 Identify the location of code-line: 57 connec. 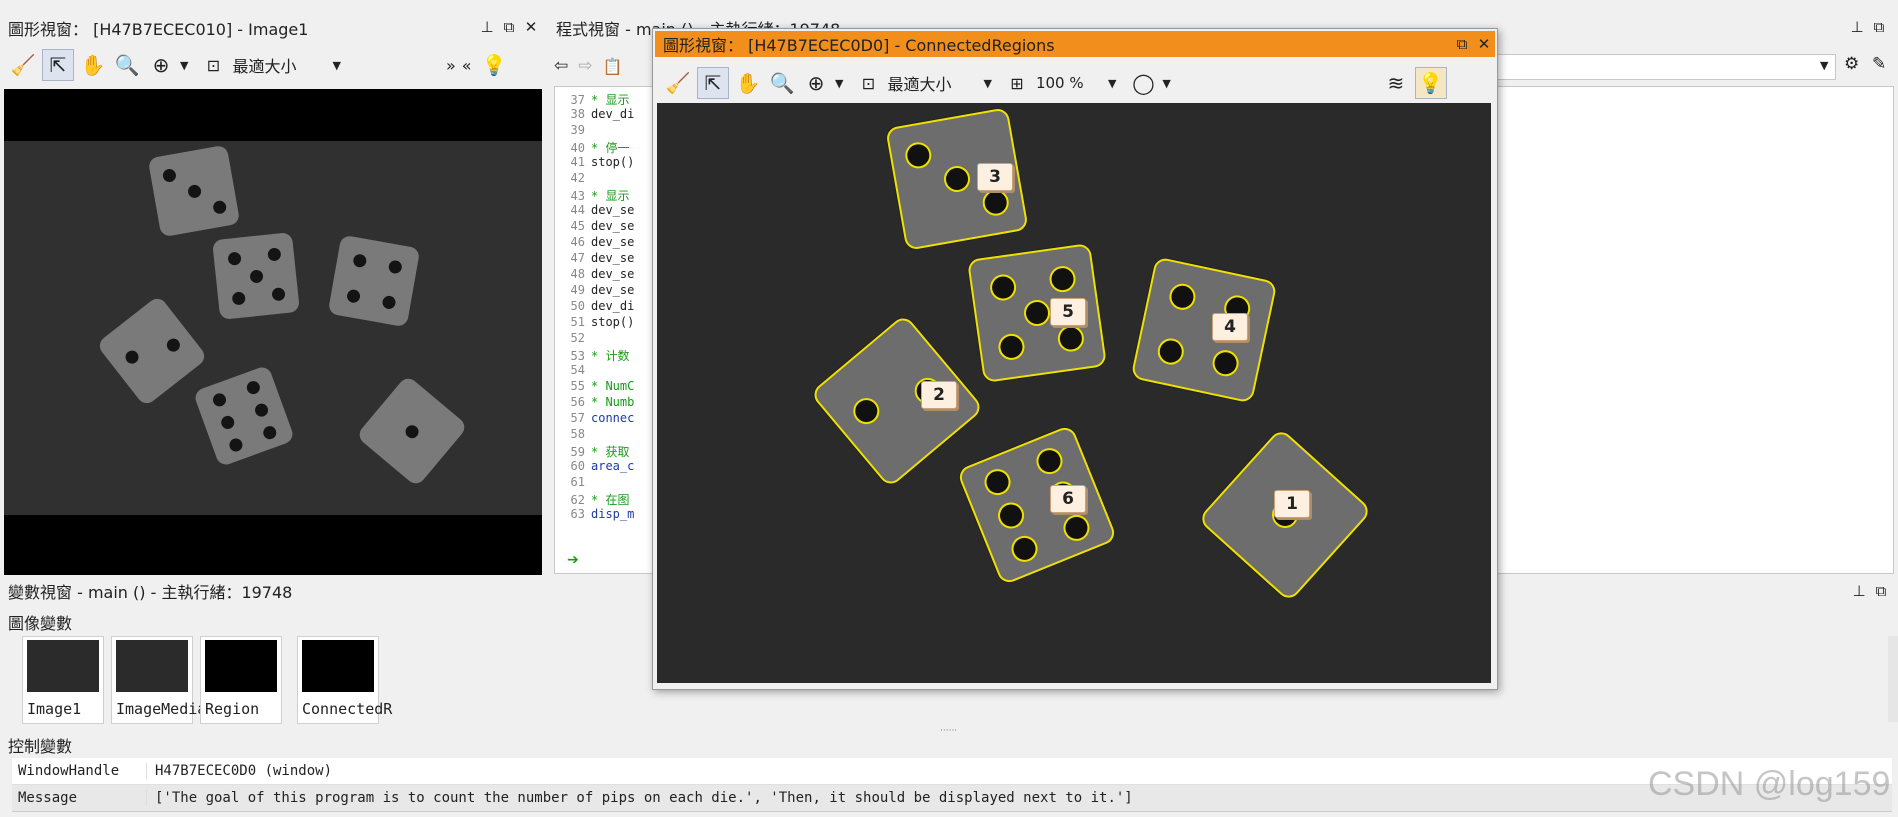
(595, 419).